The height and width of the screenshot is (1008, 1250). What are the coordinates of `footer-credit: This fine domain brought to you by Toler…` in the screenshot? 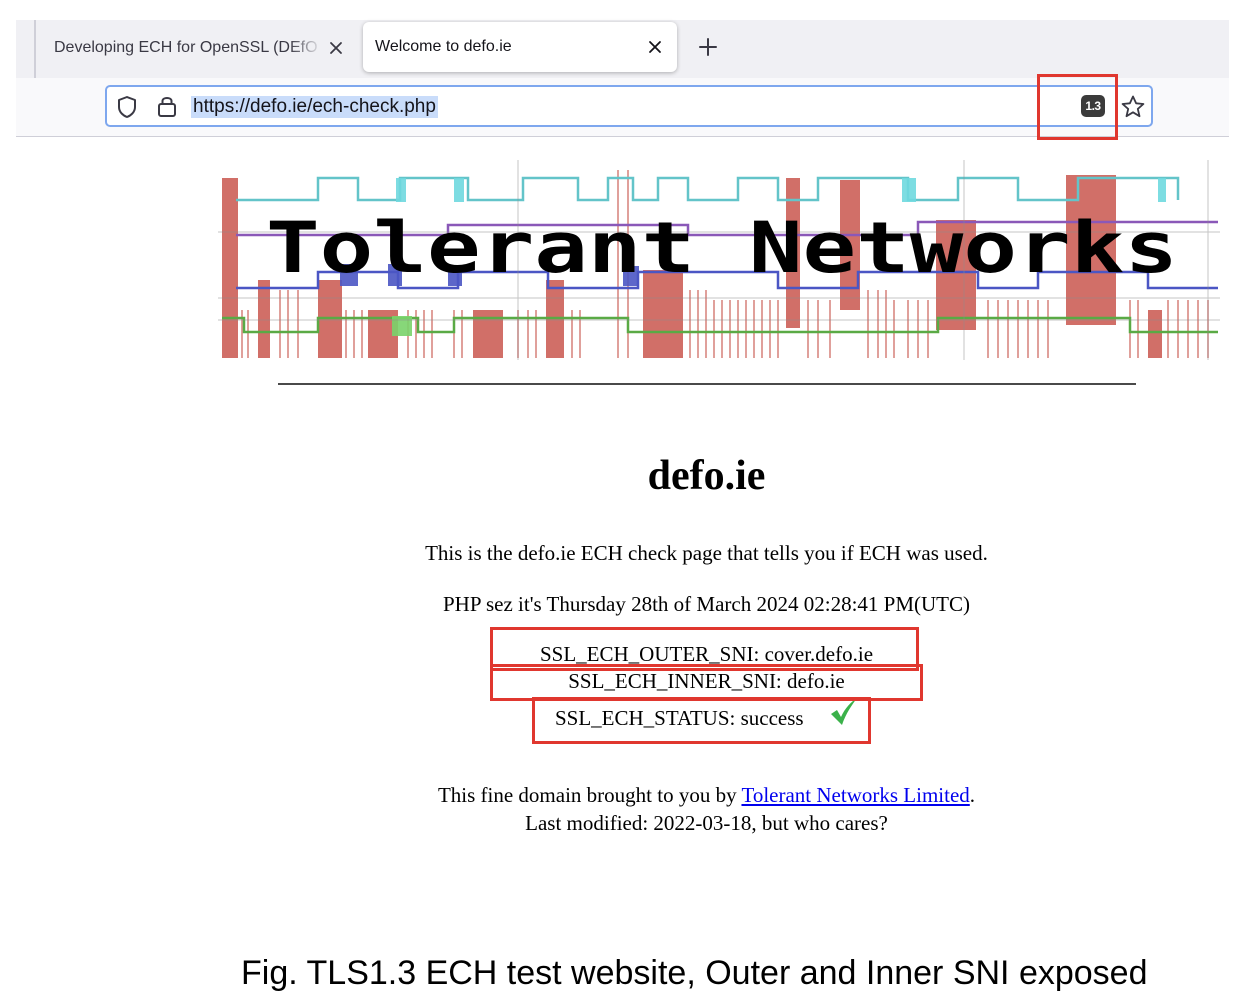 It's located at (625, 795).